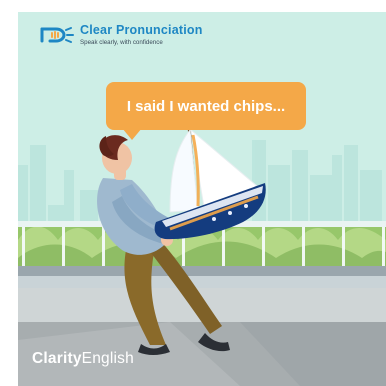  I want to click on clarityenglish-footer: ClarityEnglish, so click(83, 359).